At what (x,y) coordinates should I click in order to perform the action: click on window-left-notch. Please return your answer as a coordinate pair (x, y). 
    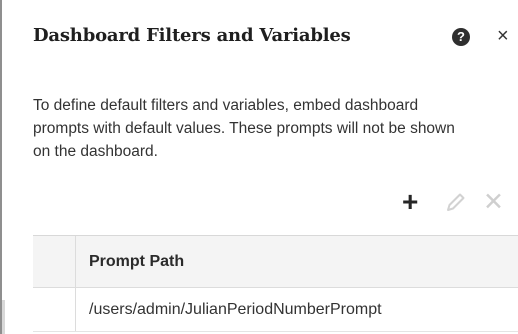
    Looking at the image, I should click on (3, 317).